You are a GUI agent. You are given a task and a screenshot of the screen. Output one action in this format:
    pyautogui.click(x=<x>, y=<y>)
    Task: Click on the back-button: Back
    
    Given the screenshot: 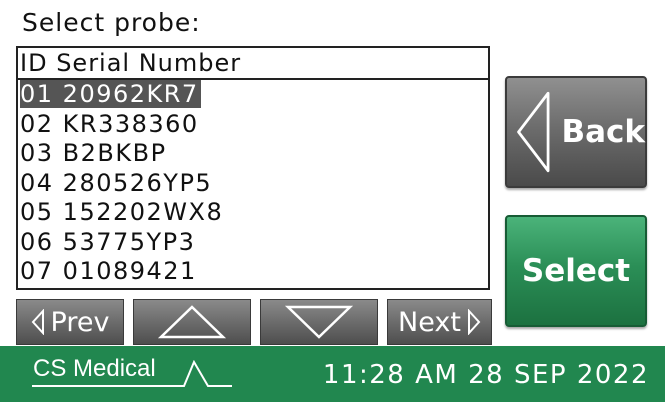 What is the action you would take?
    pyautogui.click(x=576, y=132)
    